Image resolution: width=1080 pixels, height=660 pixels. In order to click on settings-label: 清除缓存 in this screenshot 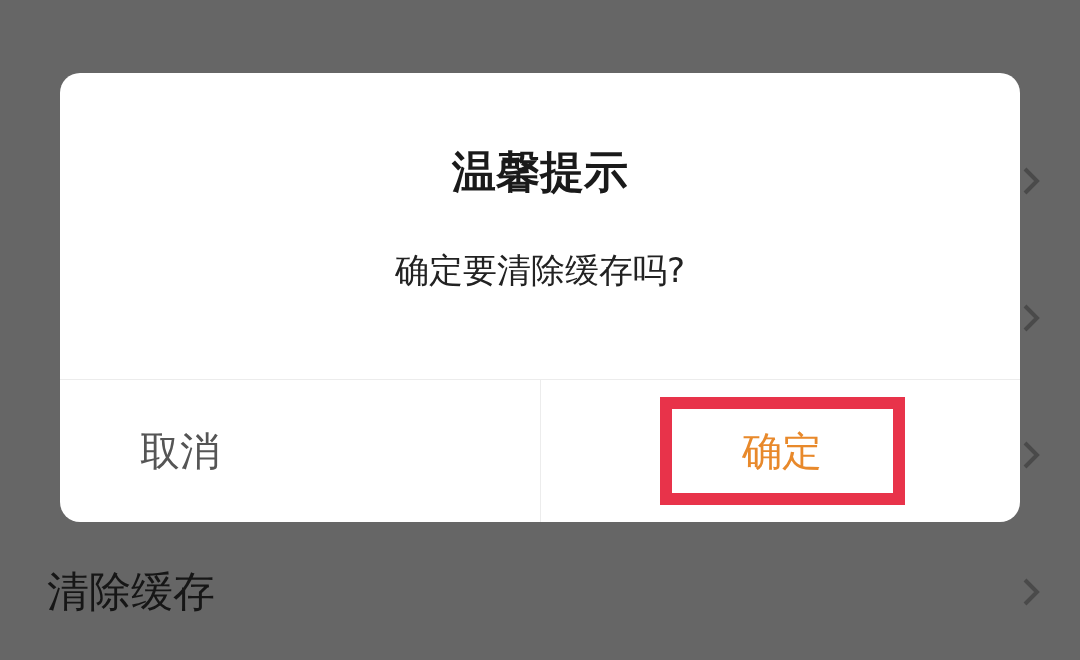, I will do `click(131, 591)`.